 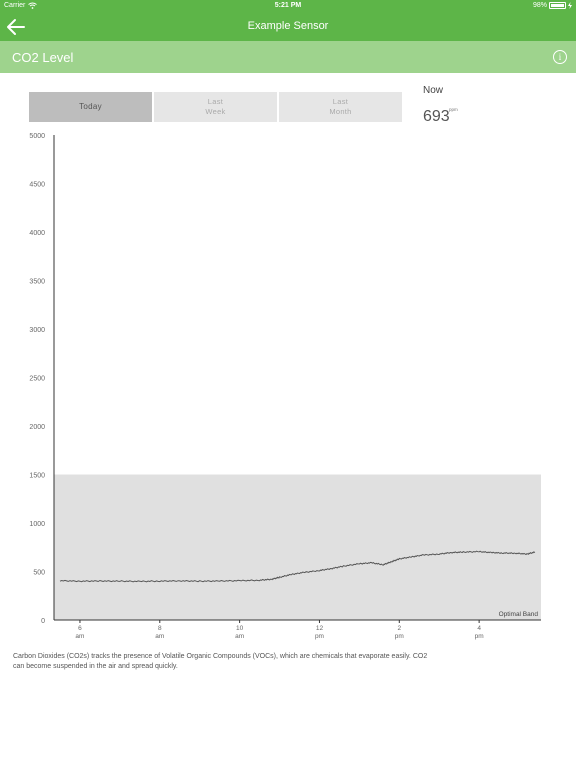 I want to click on status-time: 5:21 PM, so click(x=288, y=5).